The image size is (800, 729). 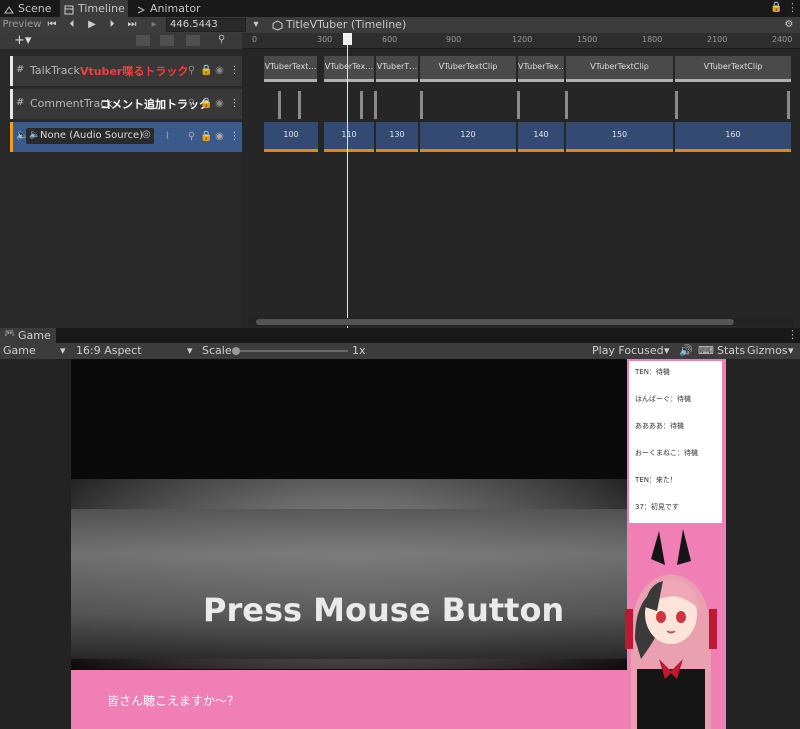 I want to click on ruler-tick: 600, so click(x=390, y=39).